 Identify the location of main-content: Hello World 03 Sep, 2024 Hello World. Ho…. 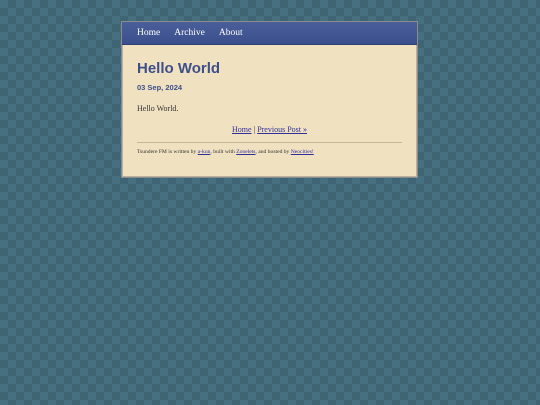
(269, 100).